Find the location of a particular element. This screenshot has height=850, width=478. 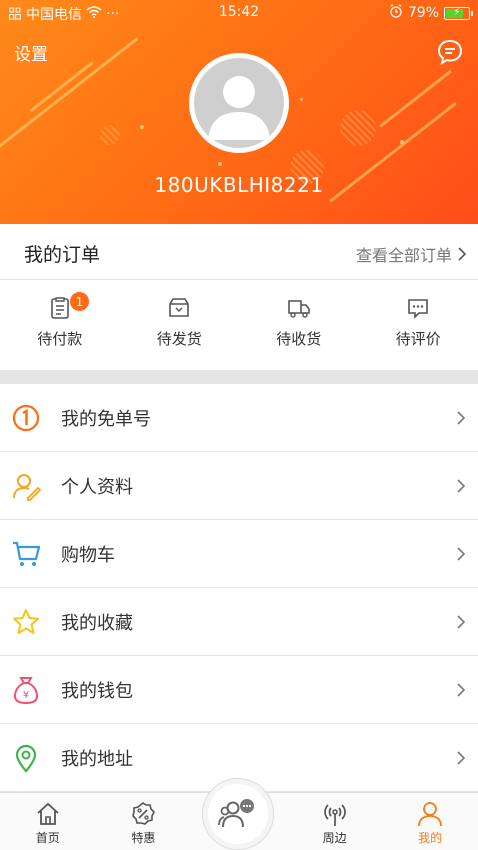

default-user-icon is located at coordinates (239, 103).